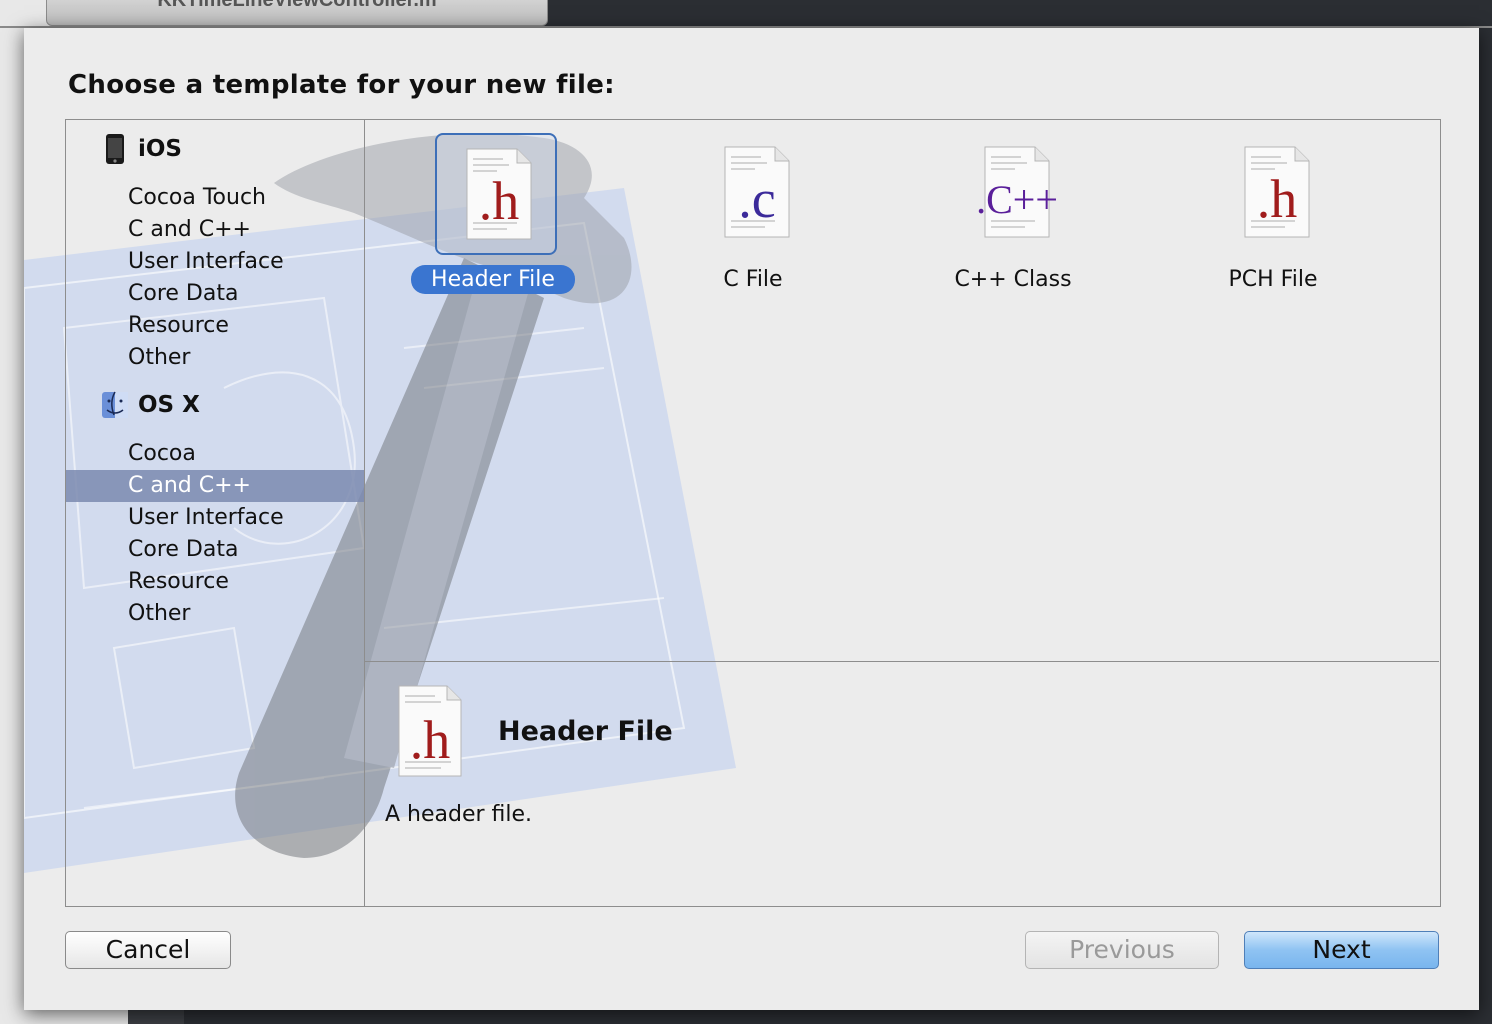 The height and width of the screenshot is (1024, 1492). I want to click on sidebar-group-label: iOS, so click(160, 149).